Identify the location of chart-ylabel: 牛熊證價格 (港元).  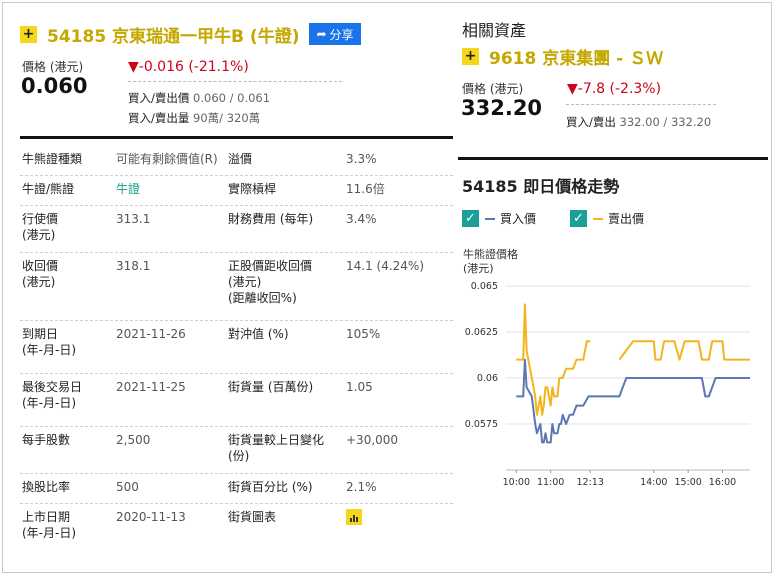
(490, 261).